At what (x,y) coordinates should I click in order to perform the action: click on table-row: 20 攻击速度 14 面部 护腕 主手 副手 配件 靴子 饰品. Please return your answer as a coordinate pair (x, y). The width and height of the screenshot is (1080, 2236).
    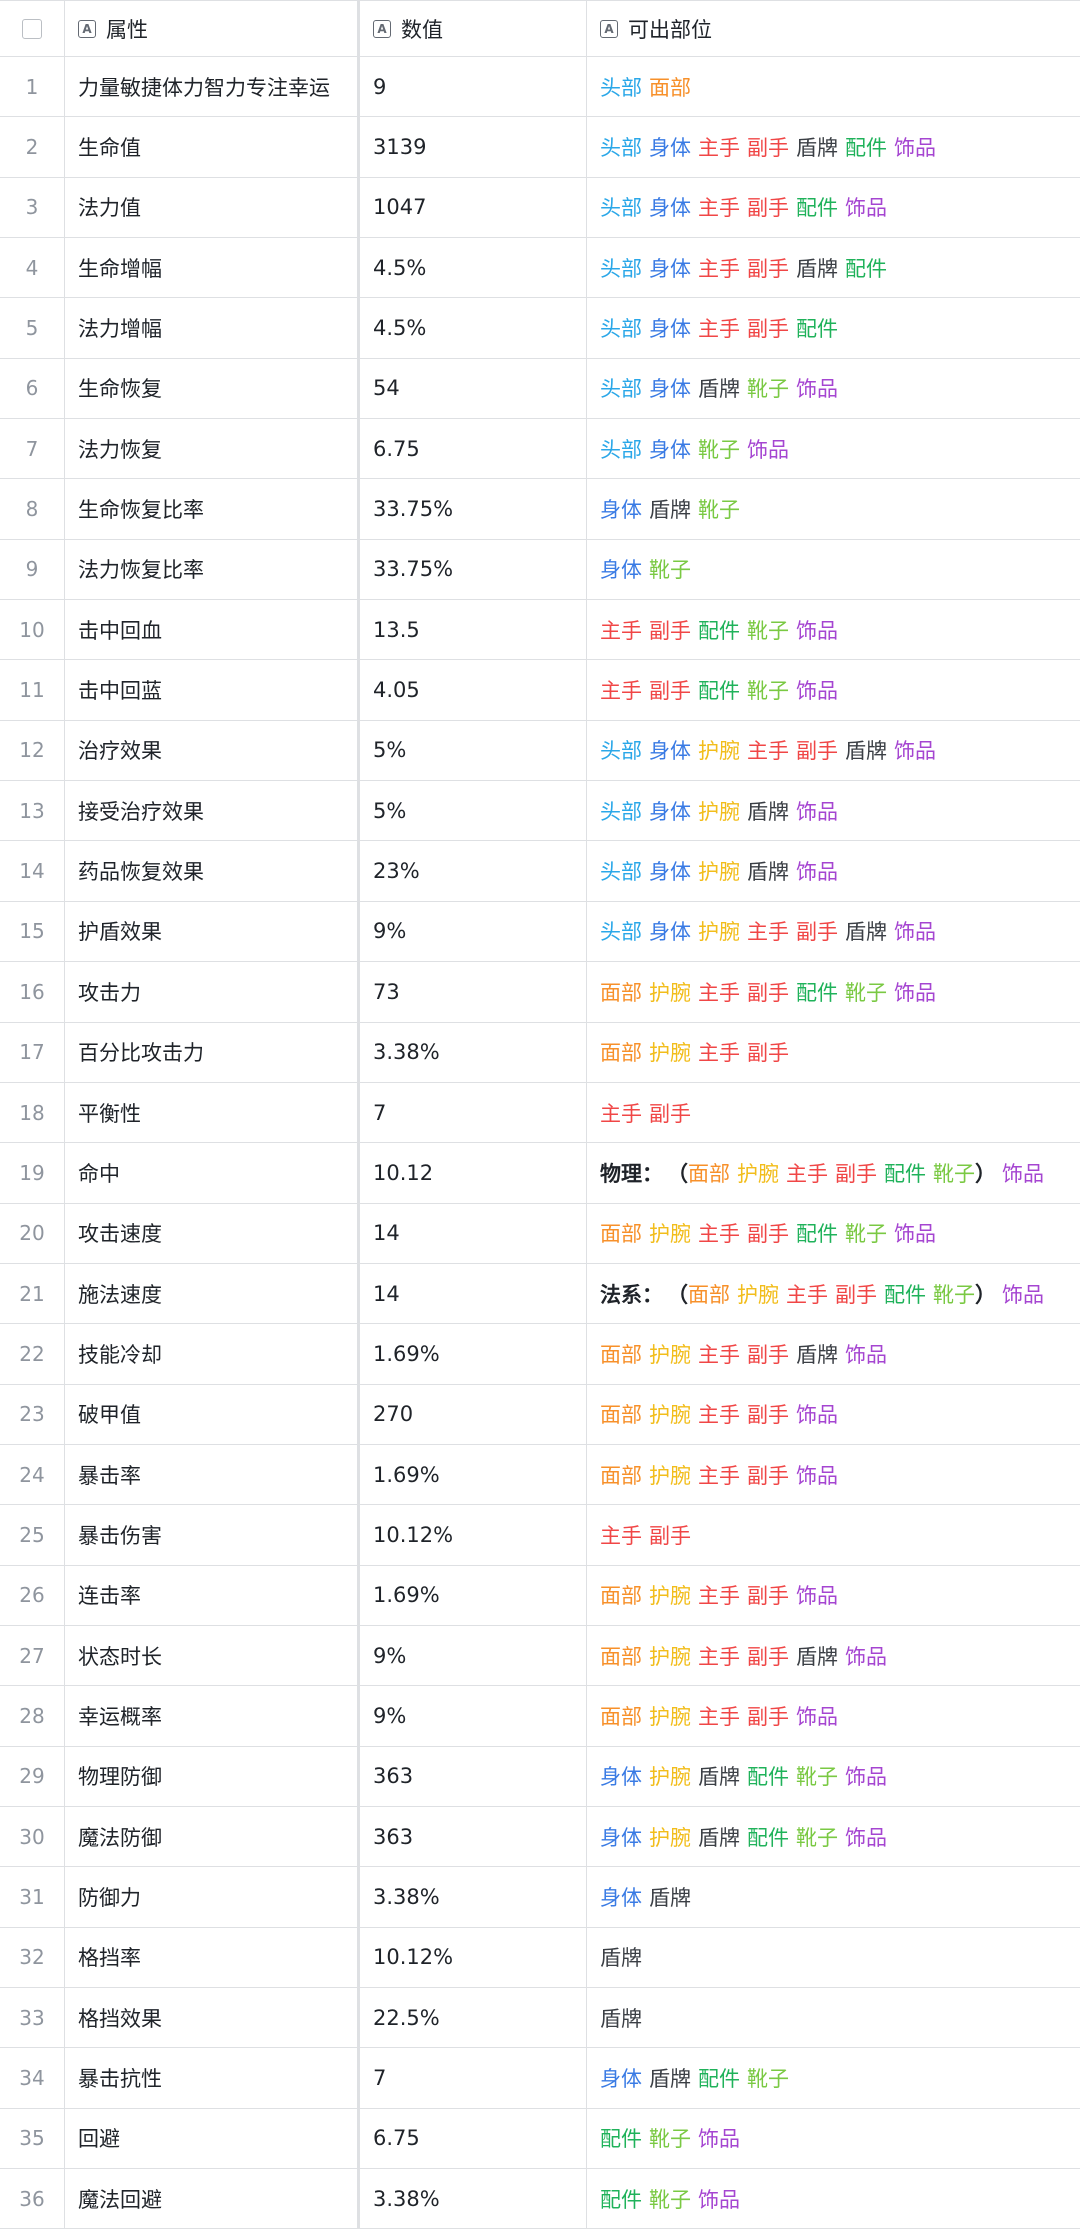
    Looking at the image, I should click on (540, 1233).